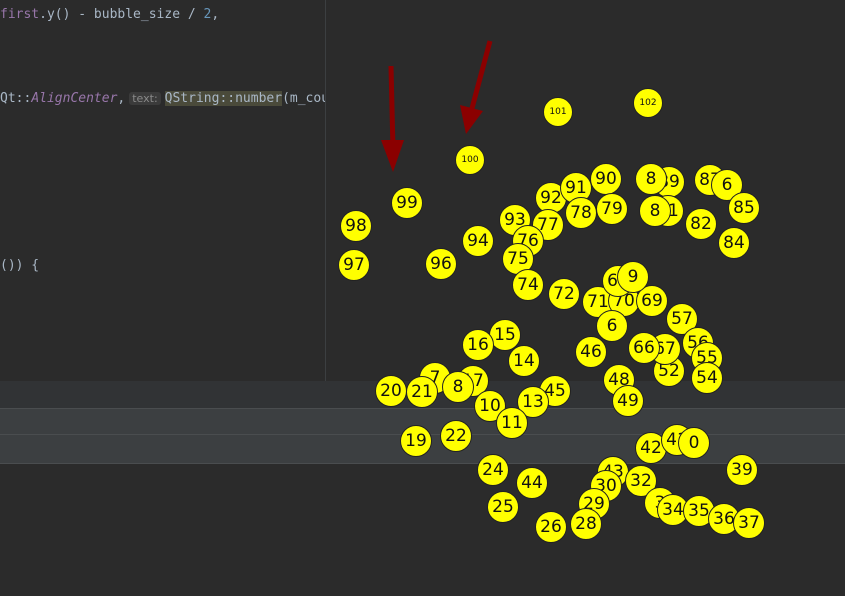  Describe the element at coordinates (456, 436) in the screenshot. I see `bubble: 22` at that location.